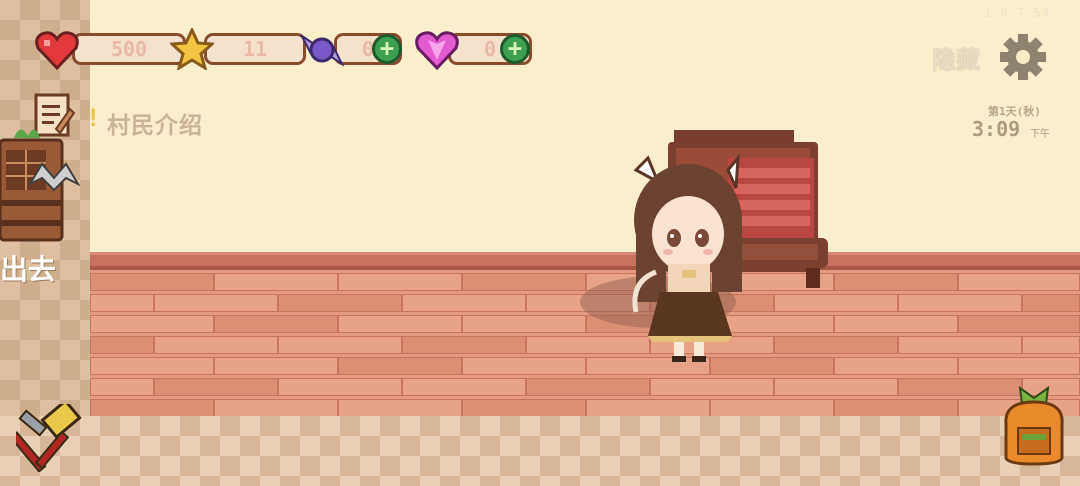 The width and height of the screenshot is (1080, 486). Describe the element at coordinates (1017, 13) in the screenshot. I see `version-label: 1.0.7.54` at that location.